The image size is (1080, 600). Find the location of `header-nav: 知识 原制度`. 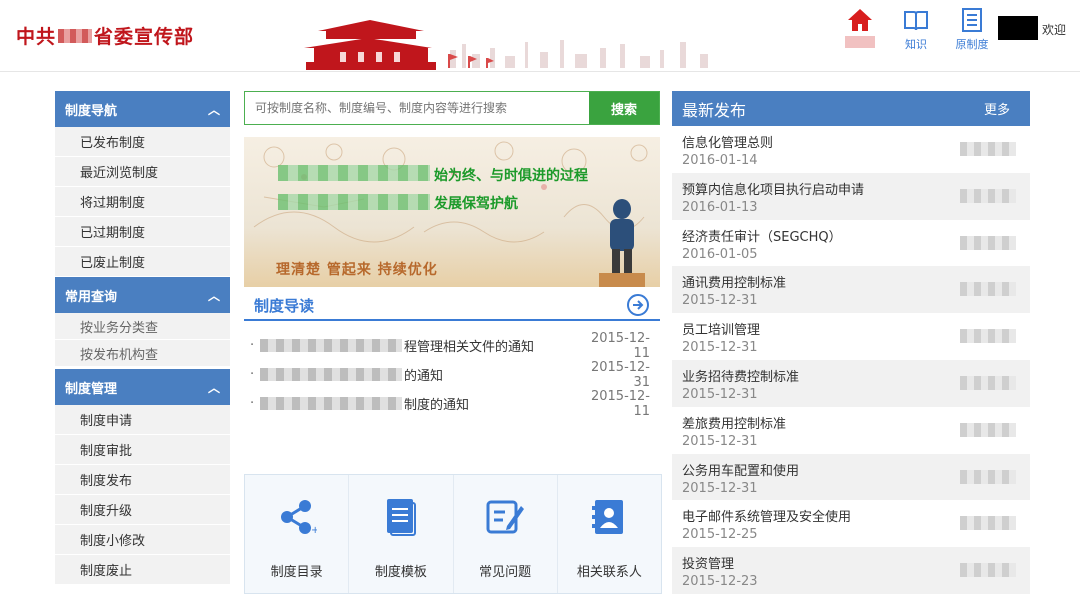

header-nav: 知识 原制度 is located at coordinates (916, 30).